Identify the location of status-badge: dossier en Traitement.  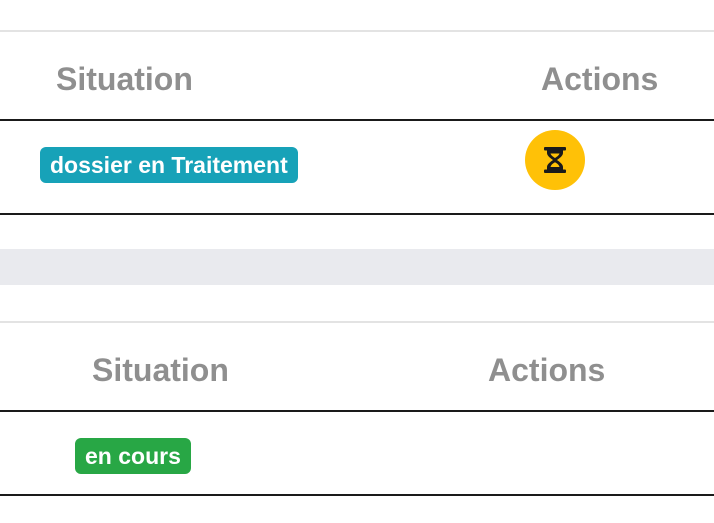
(169, 165).